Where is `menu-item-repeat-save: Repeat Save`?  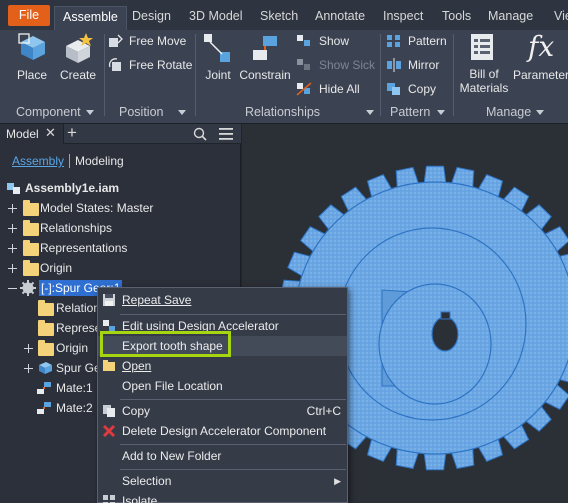 menu-item-repeat-save: Repeat Save is located at coordinates (222, 300).